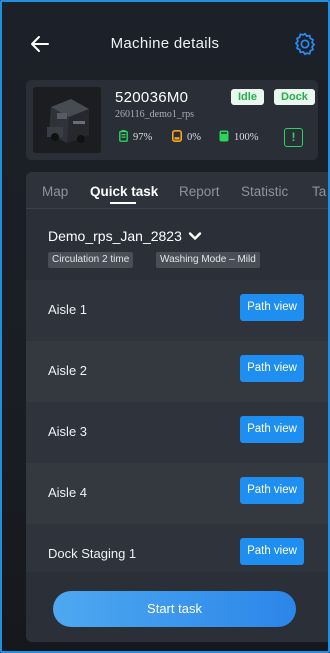 The image size is (330, 653). What do you see at coordinates (174, 609) in the screenshot?
I see `start-task-button: Start task` at bounding box center [174, 609].